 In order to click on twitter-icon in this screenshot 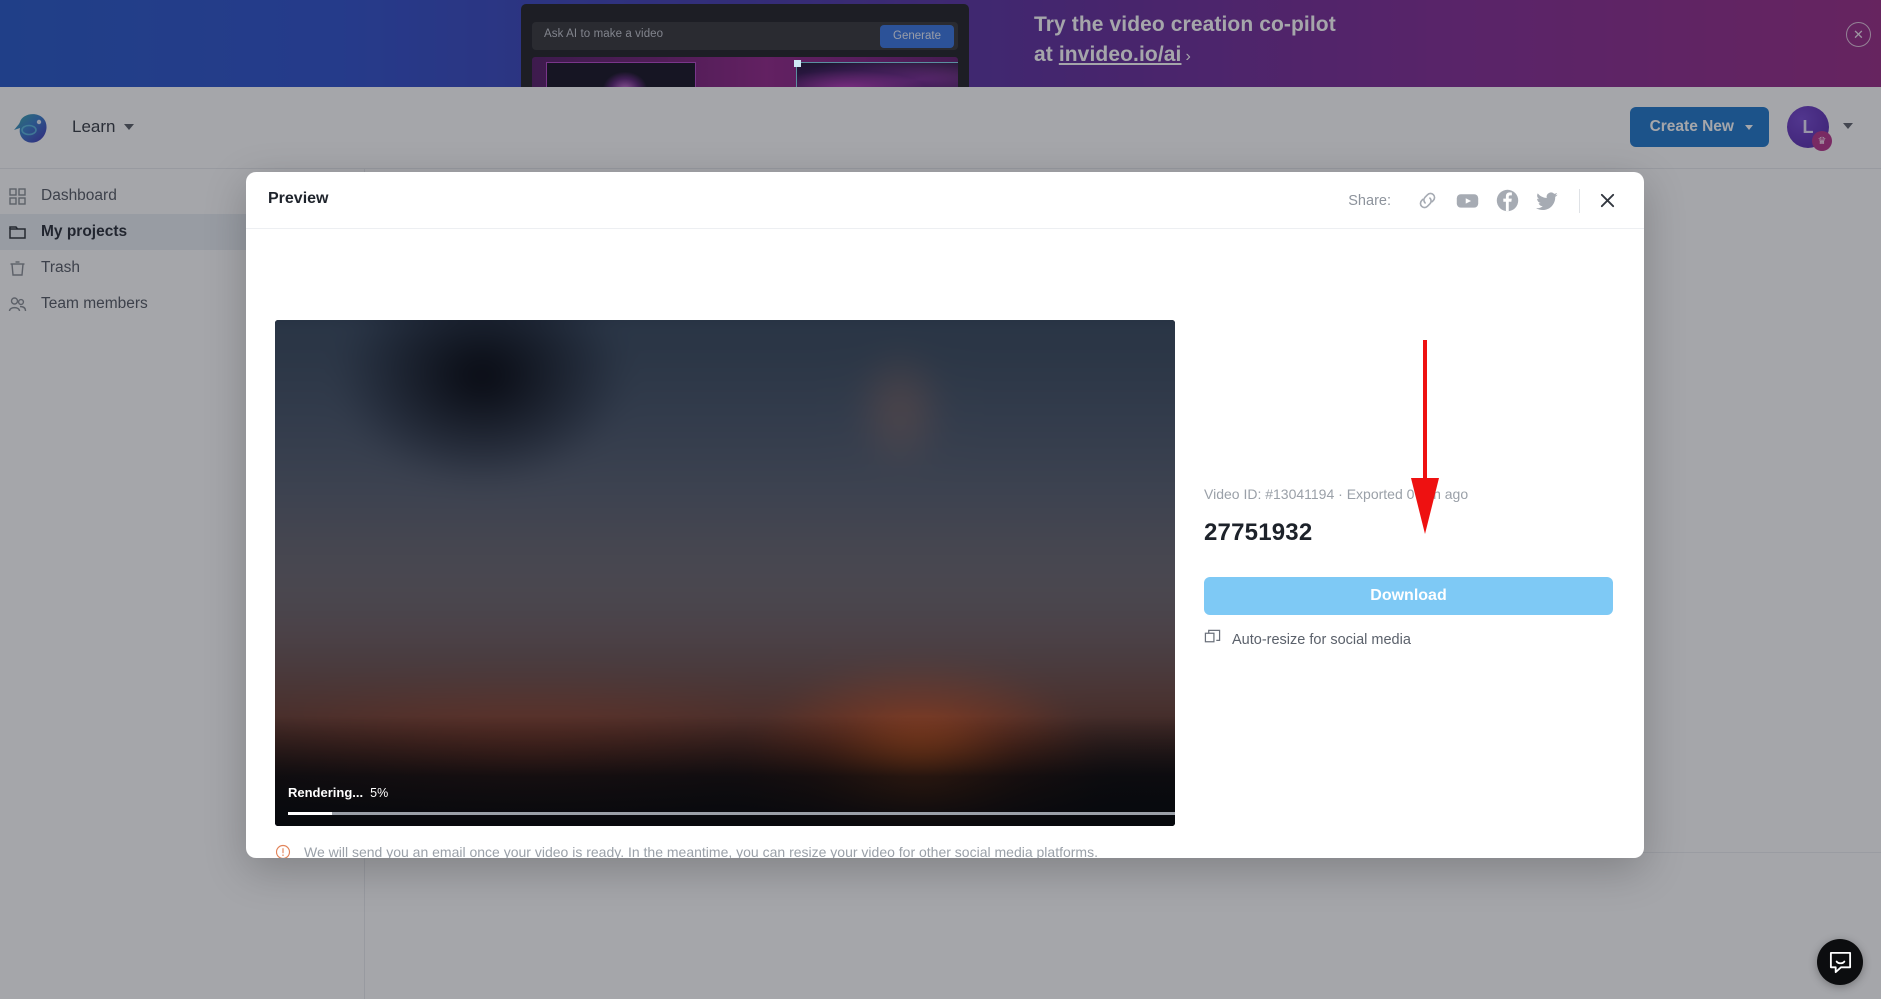, I will do `click(1547, 201)`.